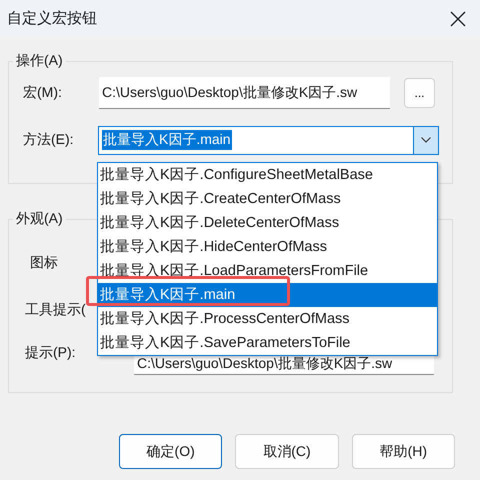 The image size is (480, 480). I want to click on group-label: 外观(A), so click(39, 219).